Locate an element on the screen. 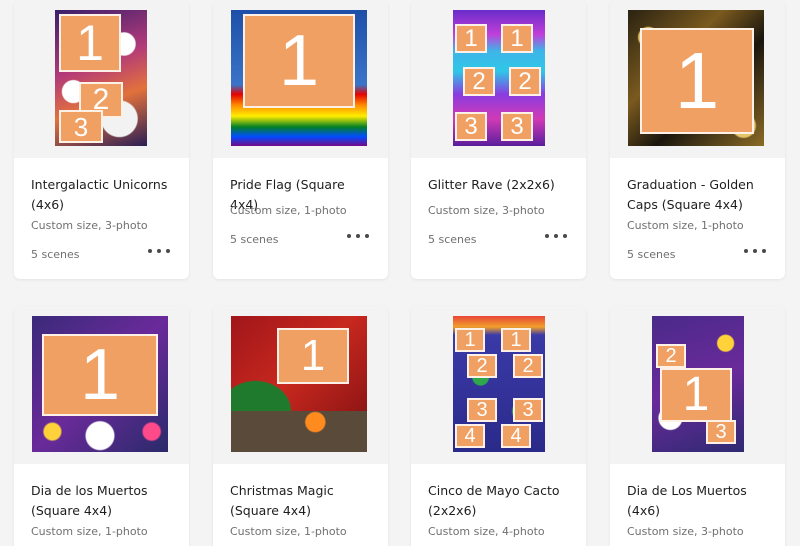 The height and width of the screenshot is (546, 800). template-artwork: 1 1 2 2 3 3 4 4 is located at coordinates (499, 384).